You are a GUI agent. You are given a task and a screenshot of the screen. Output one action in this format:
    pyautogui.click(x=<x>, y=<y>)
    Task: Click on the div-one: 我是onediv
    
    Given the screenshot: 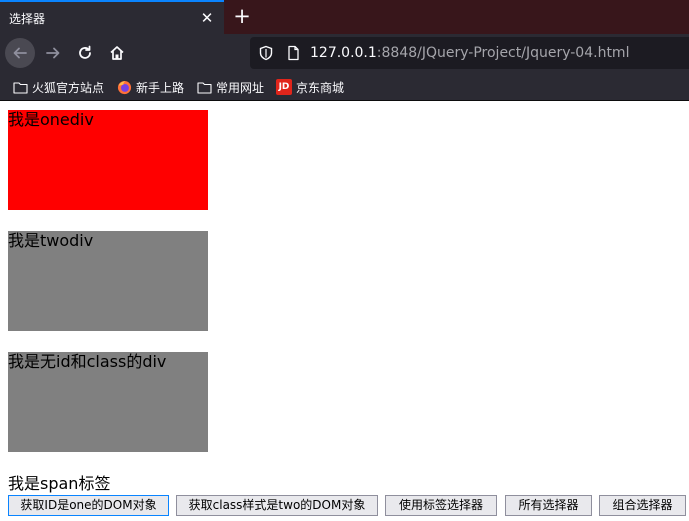 What is the action you would take?
    pyautogui.click(x=108, y=160)
    